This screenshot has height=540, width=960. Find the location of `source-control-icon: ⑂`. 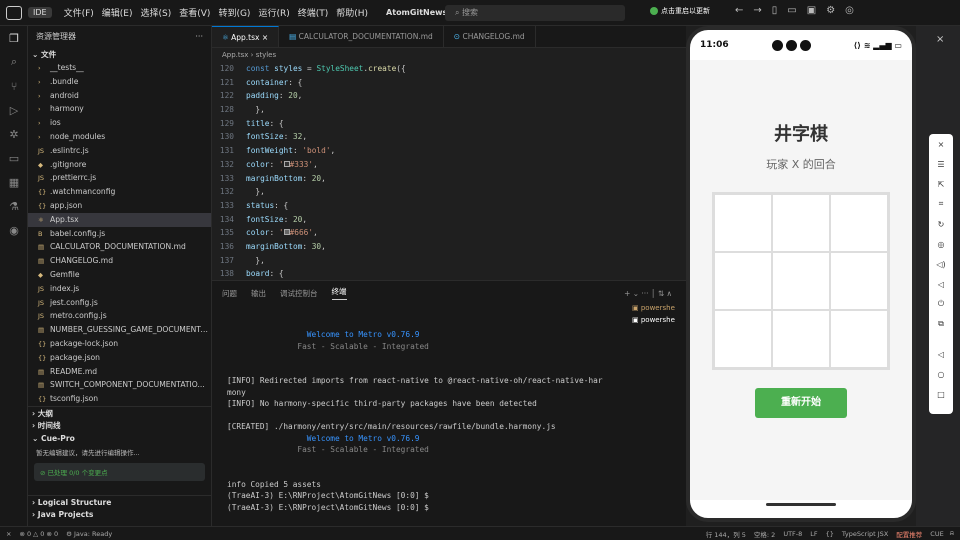

source-control-icon: ⑂ is located at coordinates (14, 86).